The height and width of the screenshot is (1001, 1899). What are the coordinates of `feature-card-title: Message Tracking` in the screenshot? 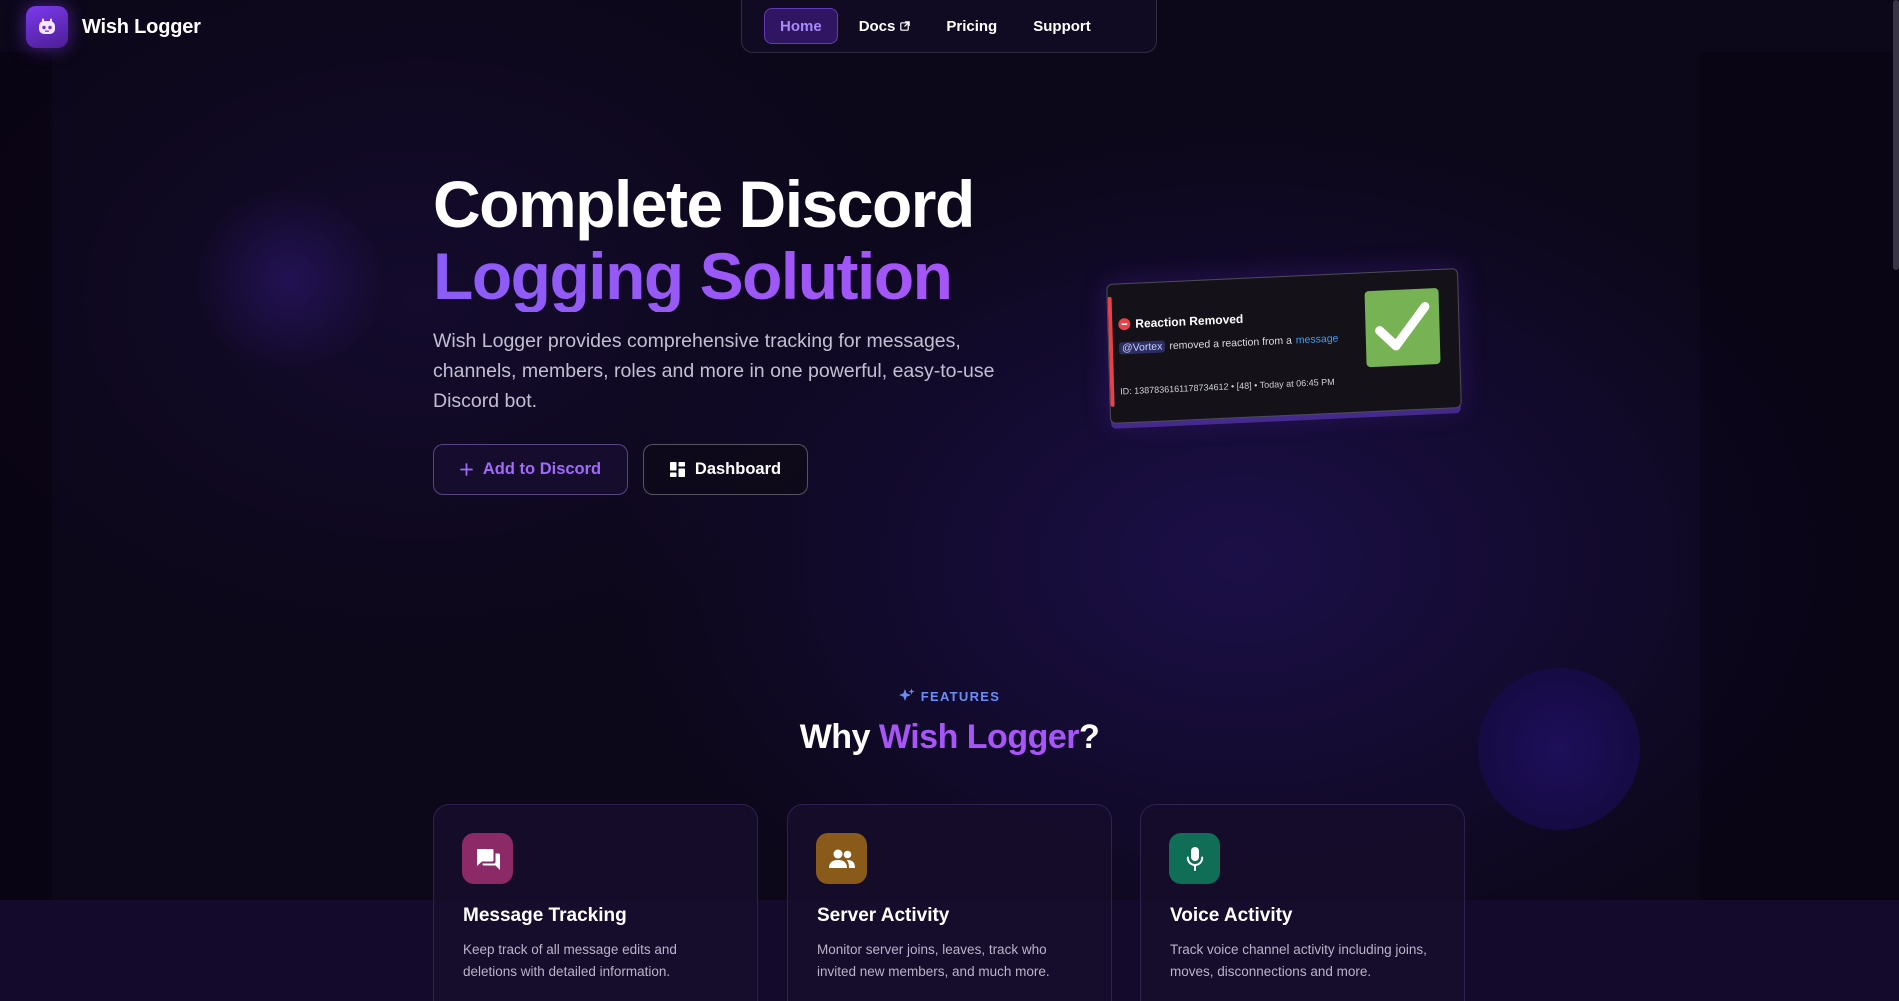 It's located at (545, 915).